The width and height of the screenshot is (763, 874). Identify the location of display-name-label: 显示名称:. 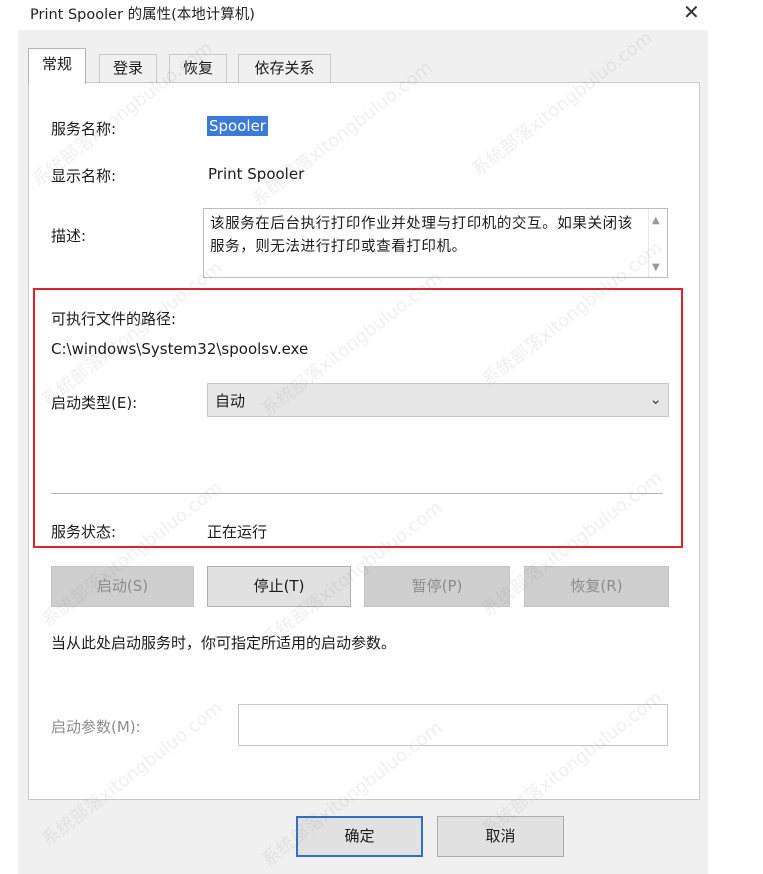
(84, 176).